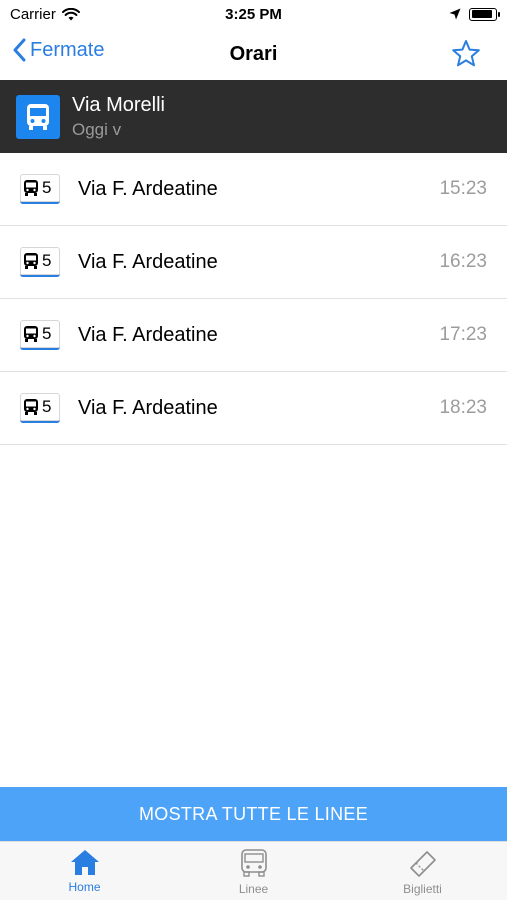 Image resolution: width=507 pixels, height=900 pixels. I want to click on stop-header: Via Morelli Oggi v, so click(253, 116).